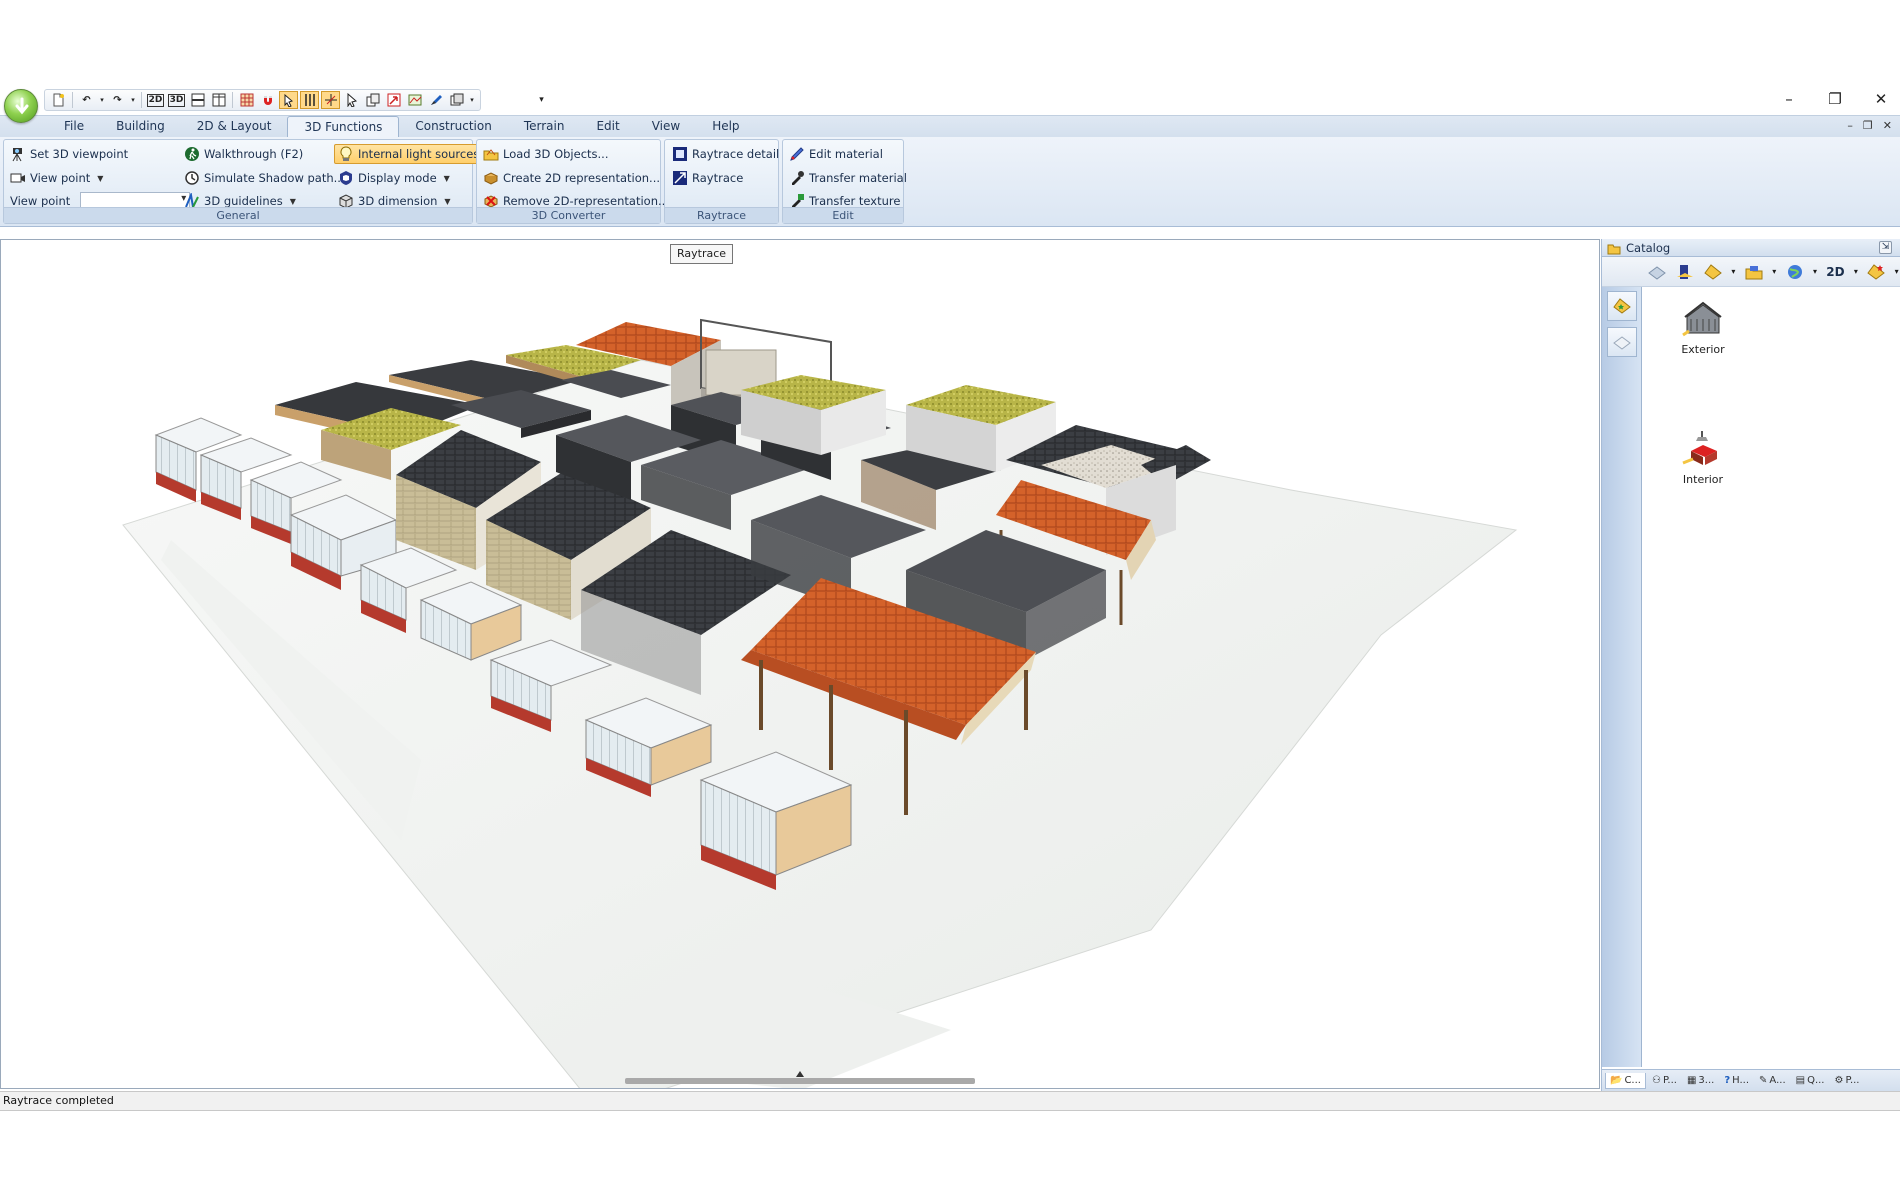 The height and width of the screenshot is (1204, 1900). I want to click on grid-icon, so click(246, 100).